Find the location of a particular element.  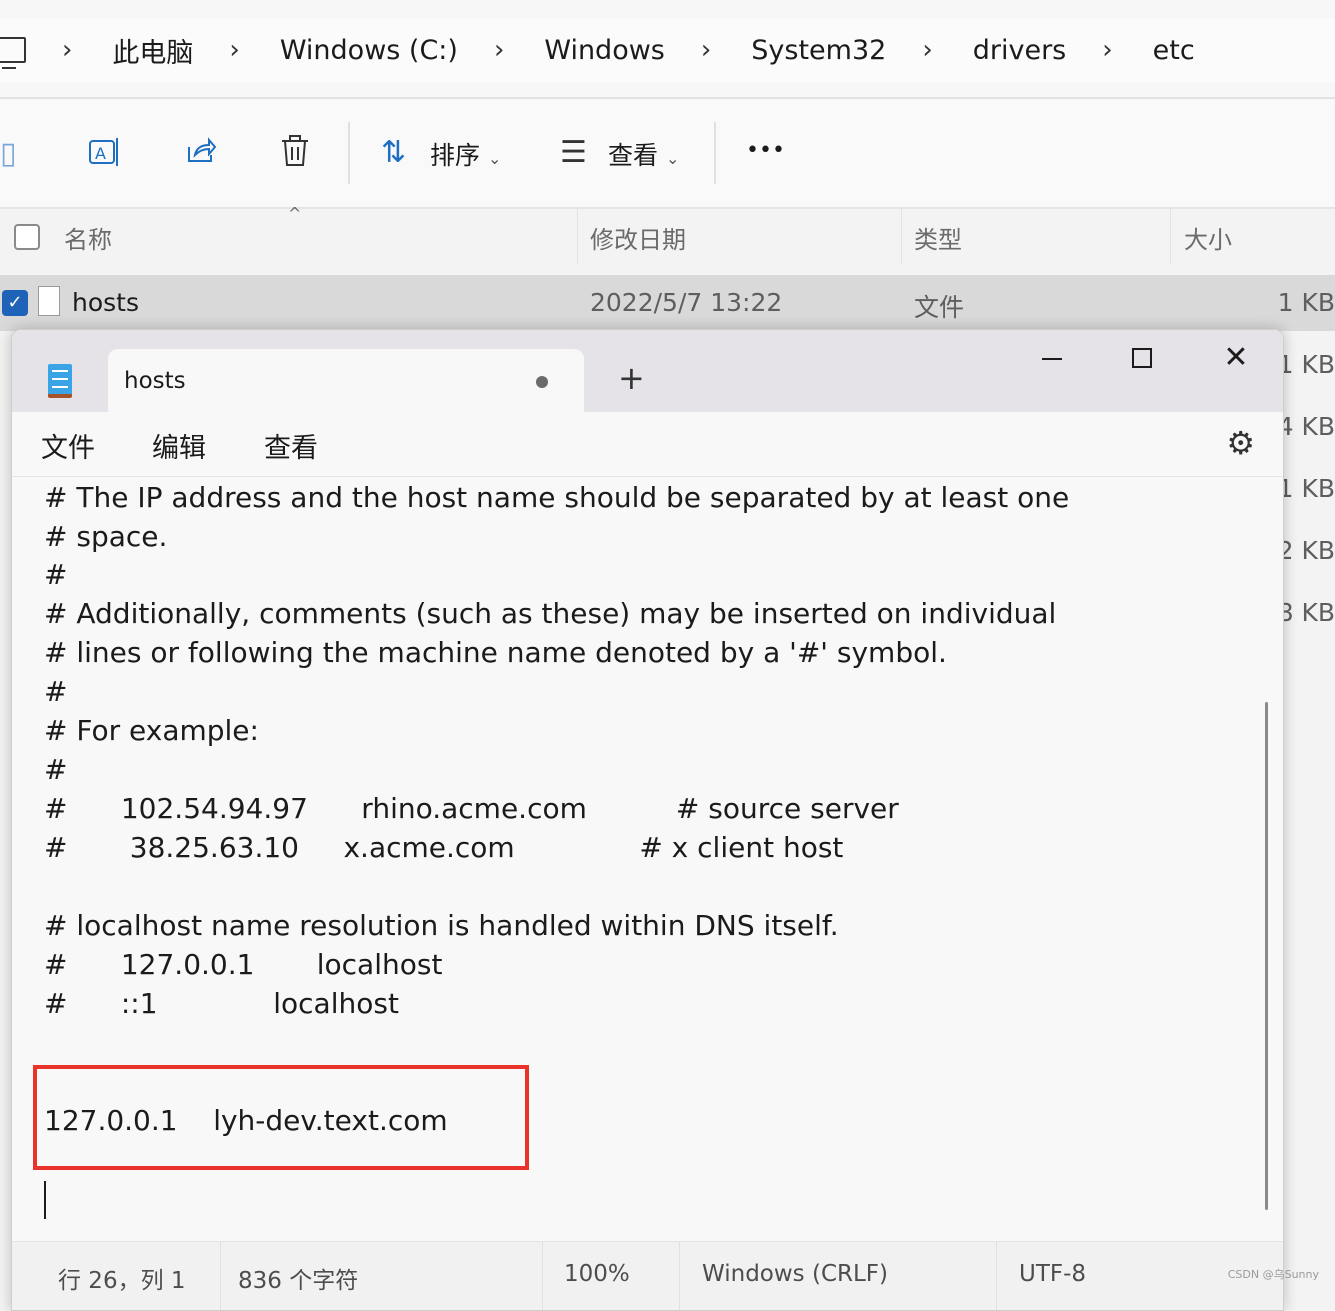

notepad-icon is located at coordinates (60, 381).